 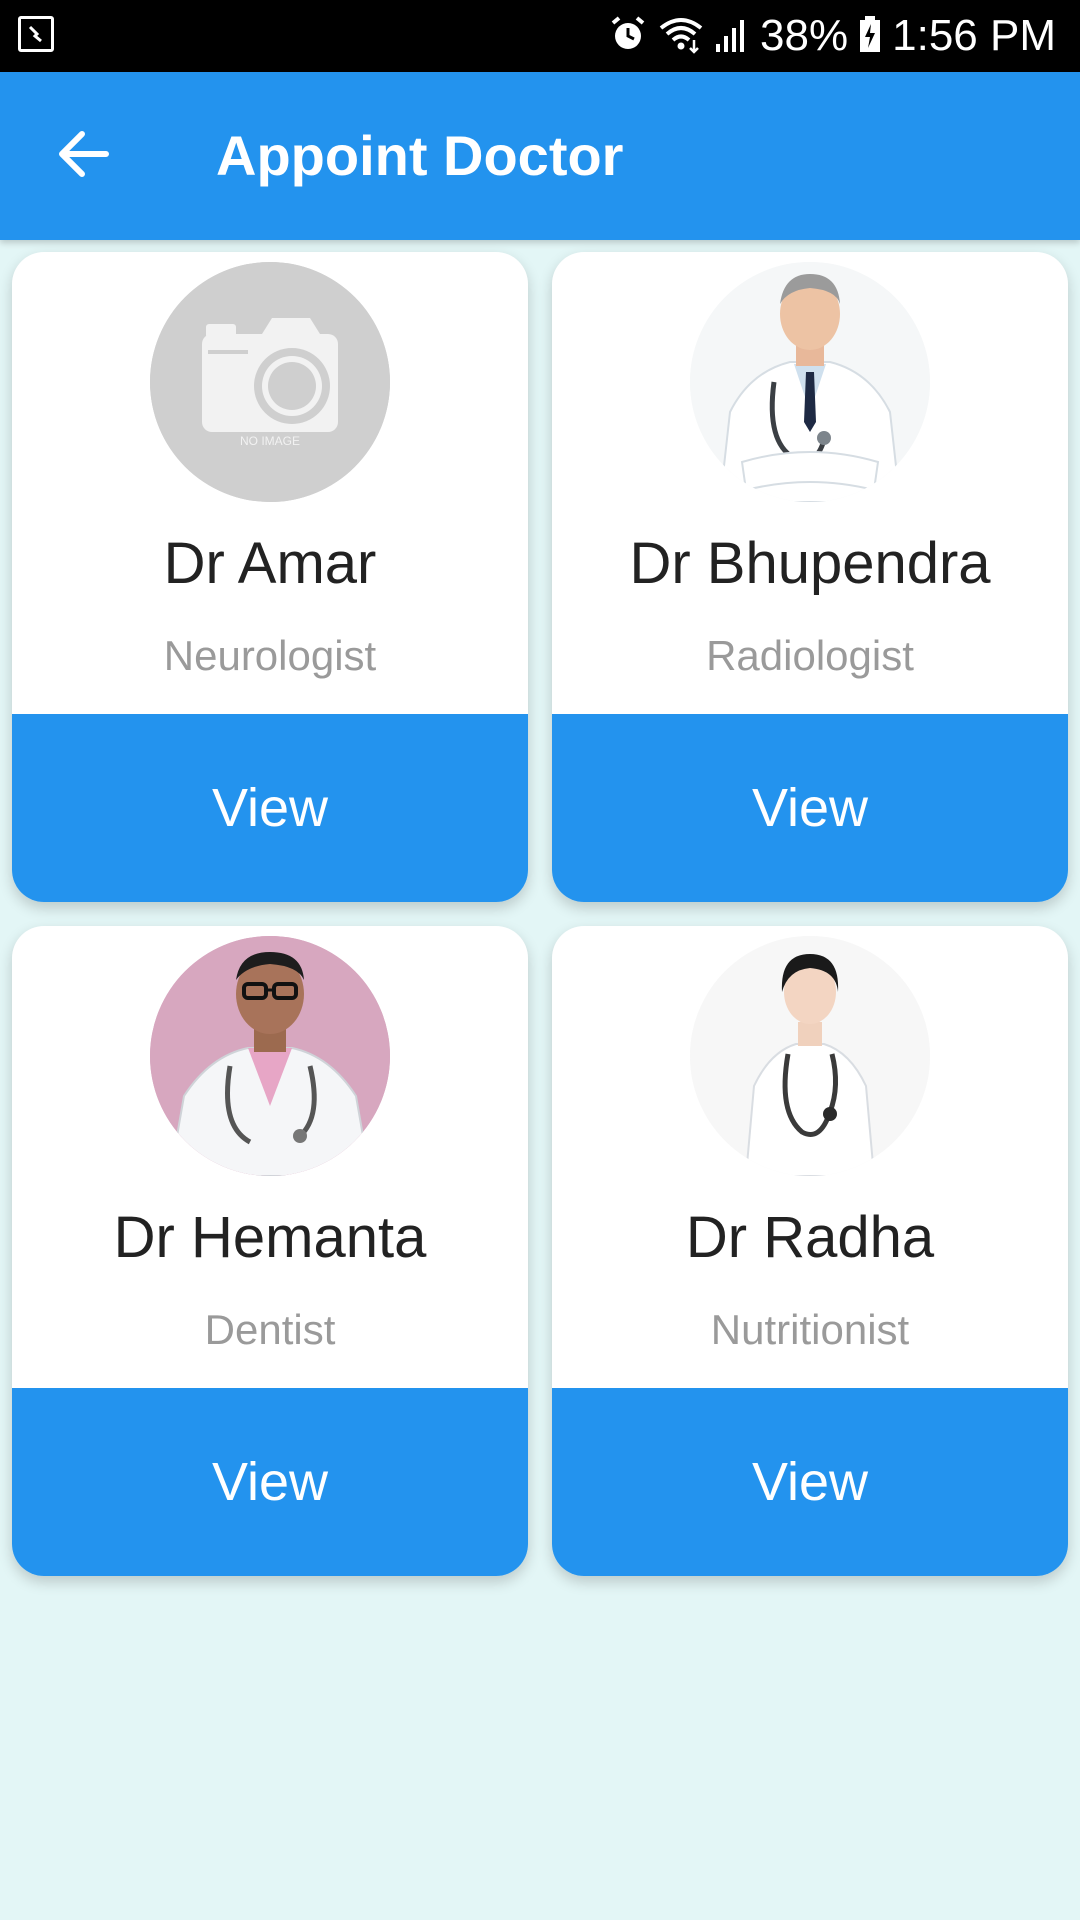 What do you see at coordinates (810, 563) in the screenshot?
I see `doctor-name: Dr Bhupendra` at bounding box center [810, 563].